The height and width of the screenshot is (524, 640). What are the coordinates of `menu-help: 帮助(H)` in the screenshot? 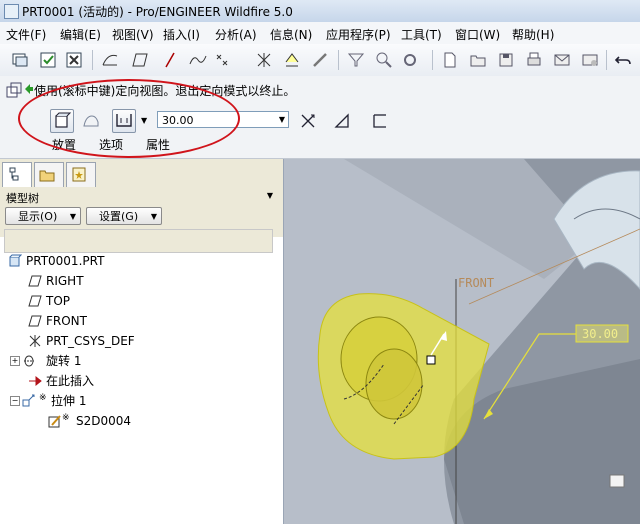 It's located at (533, 34).